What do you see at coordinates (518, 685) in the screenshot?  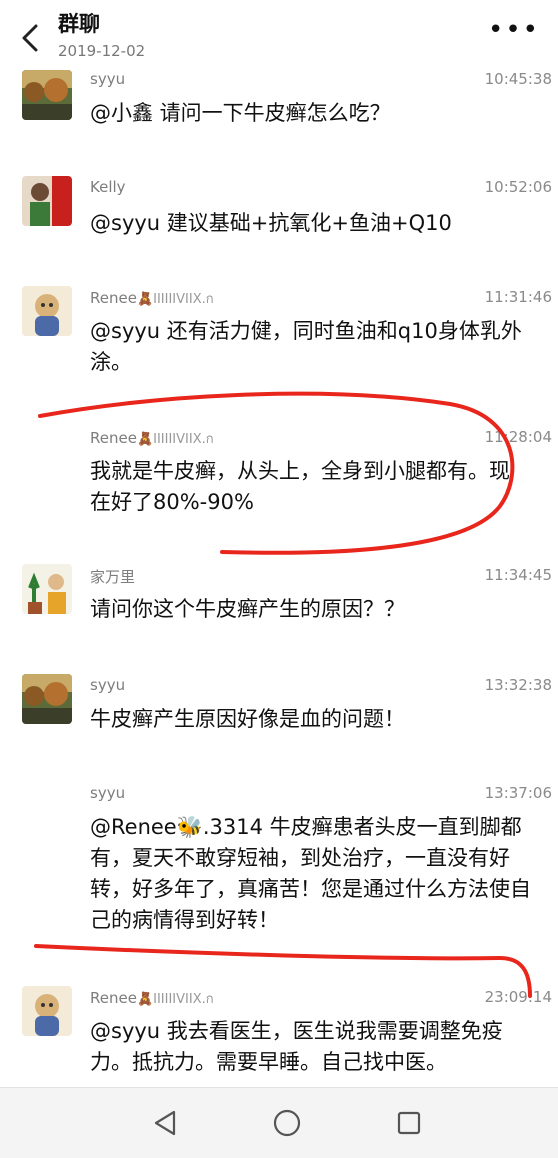 I see `message-time: 13:32:38` at bounding box center [518, 685].